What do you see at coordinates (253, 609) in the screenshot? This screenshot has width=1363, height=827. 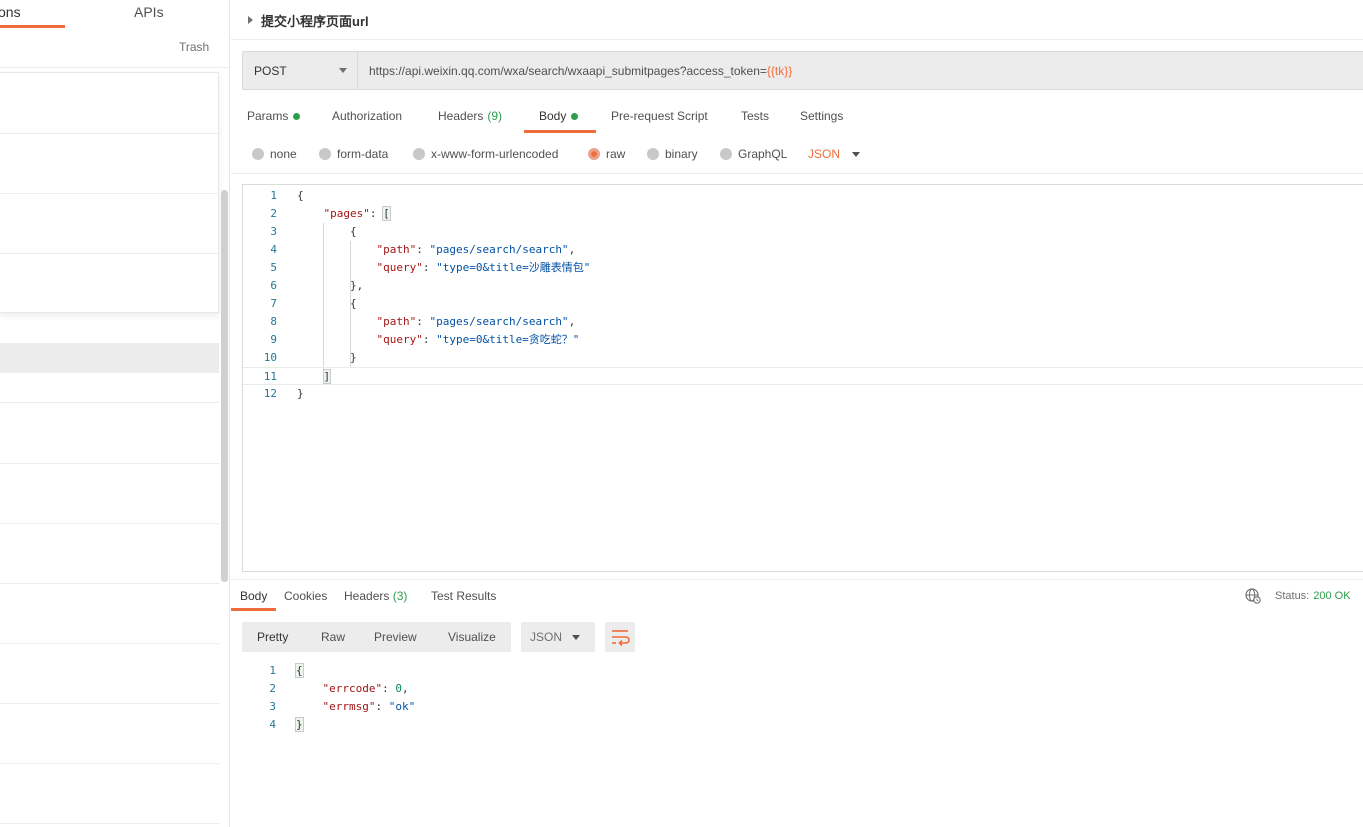 I see `tab-indicator` at bounding box center [253, 609].